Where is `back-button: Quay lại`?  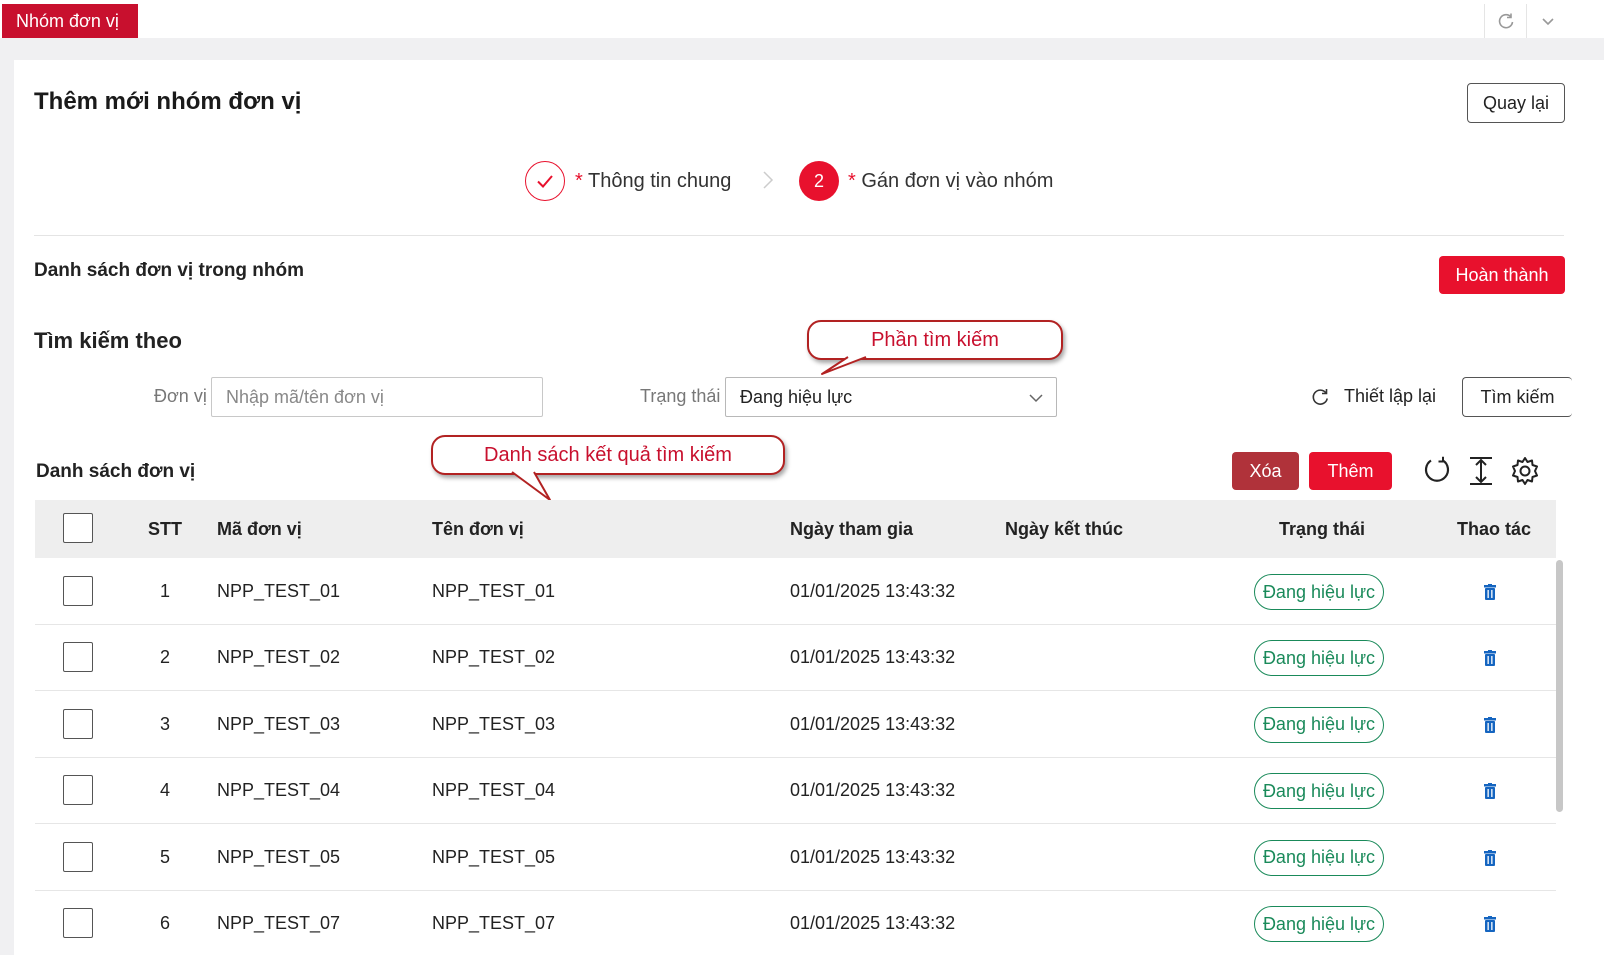 back-button: Quay lại is located at coordinates (1516, 103).